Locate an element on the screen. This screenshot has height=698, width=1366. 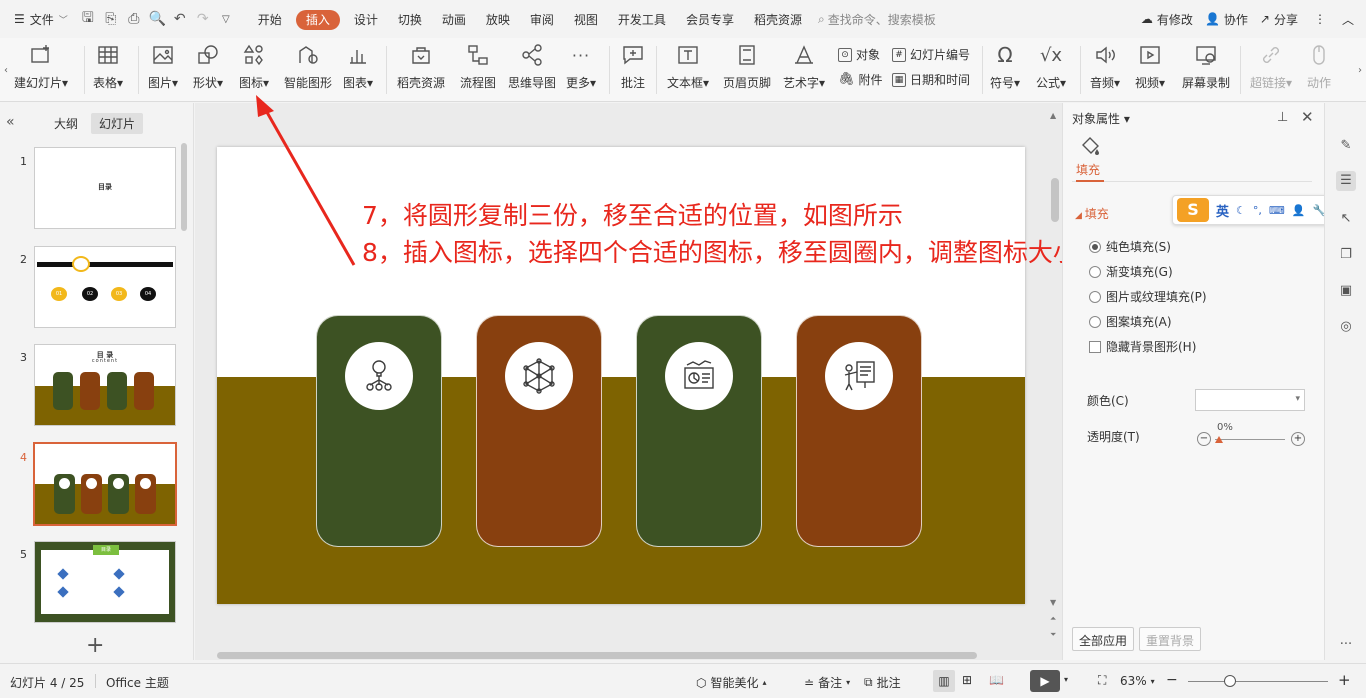
header-footer-button: 页眉页脚 is located at coordinates (747, 66).